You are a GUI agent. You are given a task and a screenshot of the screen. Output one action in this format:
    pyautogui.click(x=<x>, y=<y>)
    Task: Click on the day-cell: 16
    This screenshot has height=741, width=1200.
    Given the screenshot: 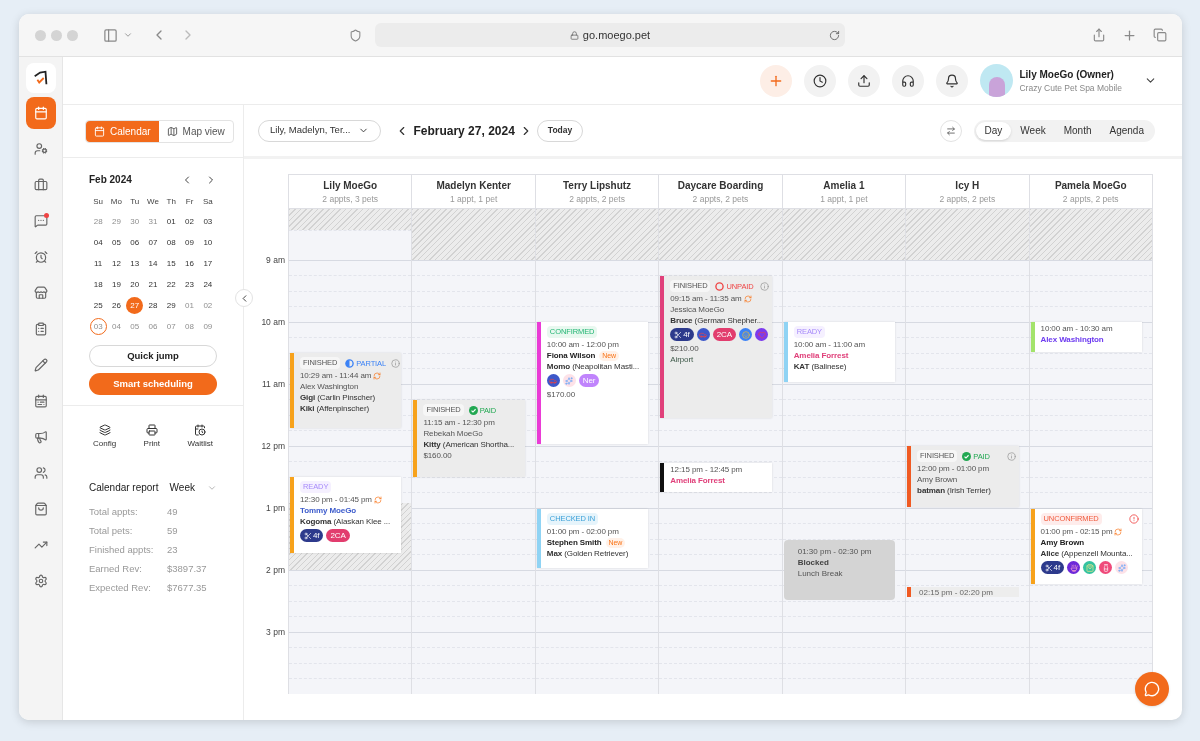 What is the action you would take?
    pyautogui.click(x=190, y=263)
    